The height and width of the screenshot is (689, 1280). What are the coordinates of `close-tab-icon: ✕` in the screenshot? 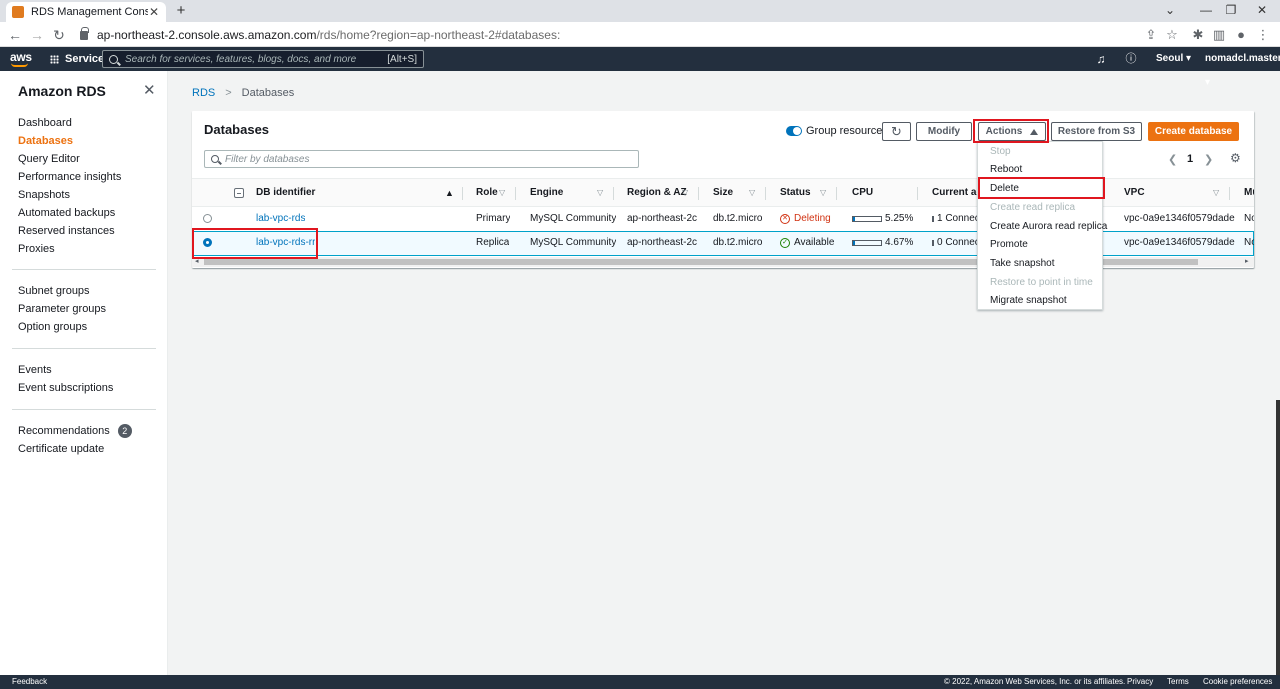 It's located at (154, 12).